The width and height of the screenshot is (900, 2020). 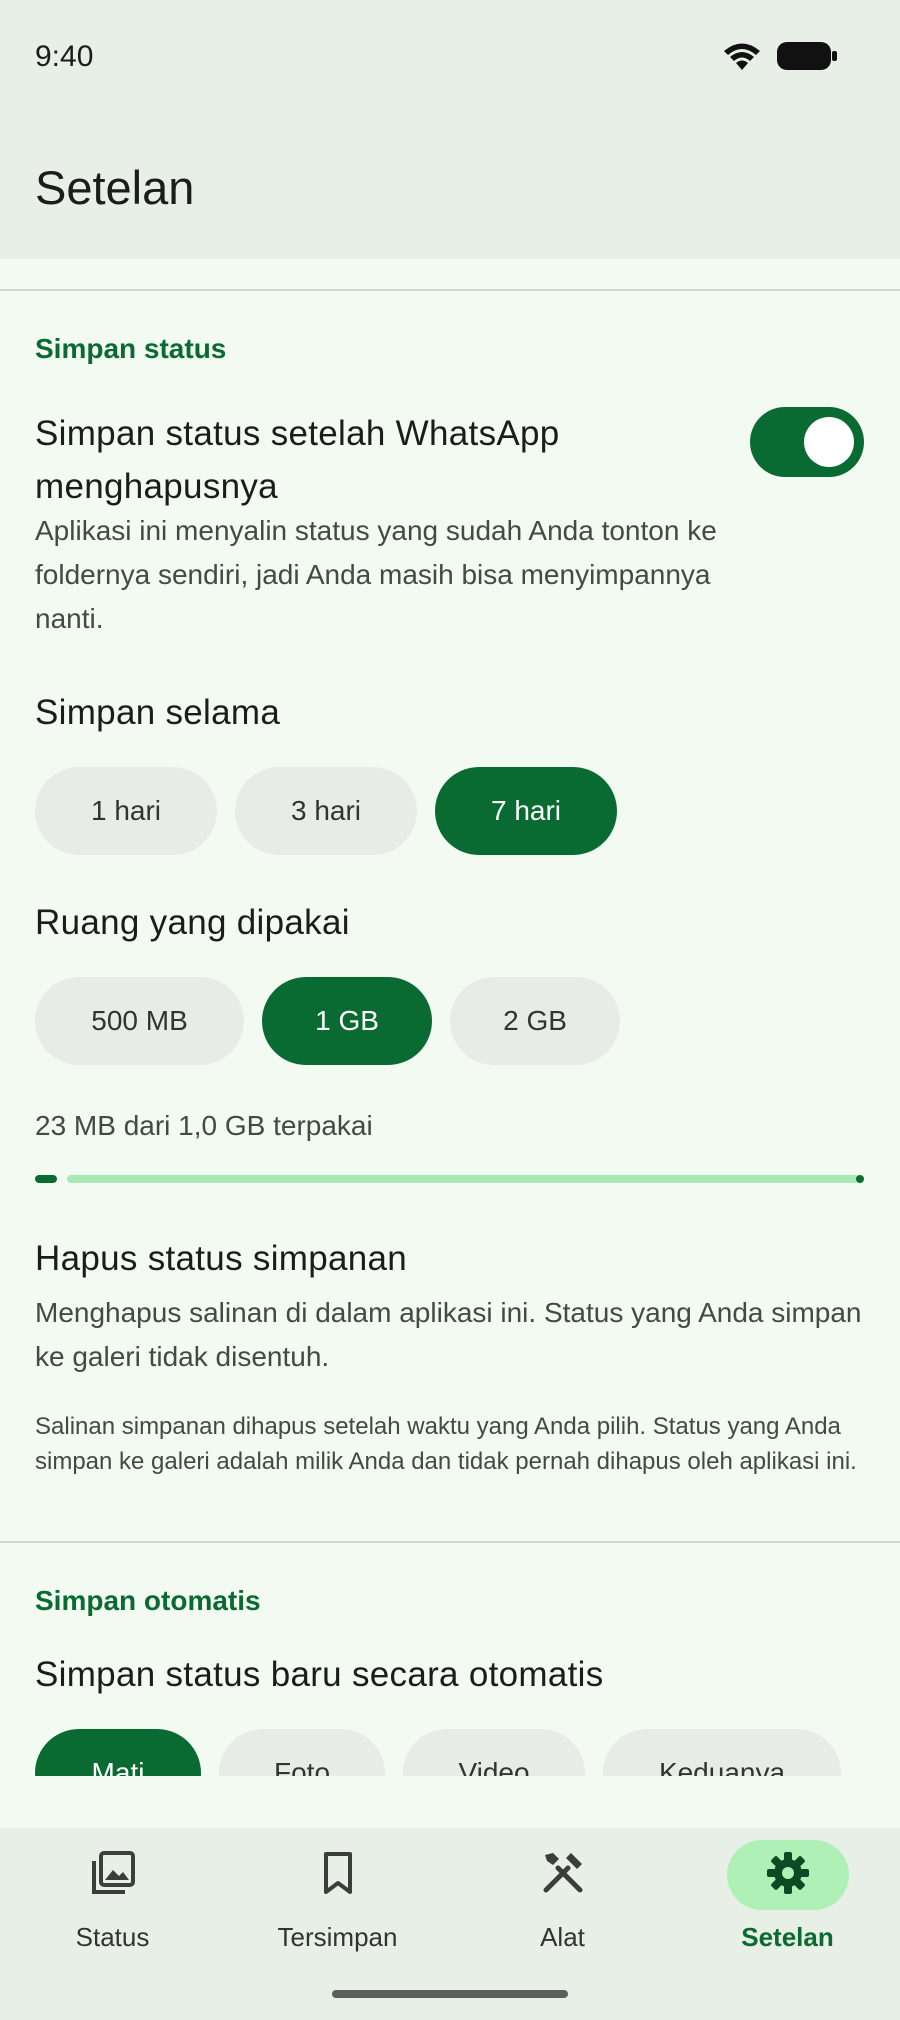 I want to click on status-time: 9:40, so click(x=64, y=56).